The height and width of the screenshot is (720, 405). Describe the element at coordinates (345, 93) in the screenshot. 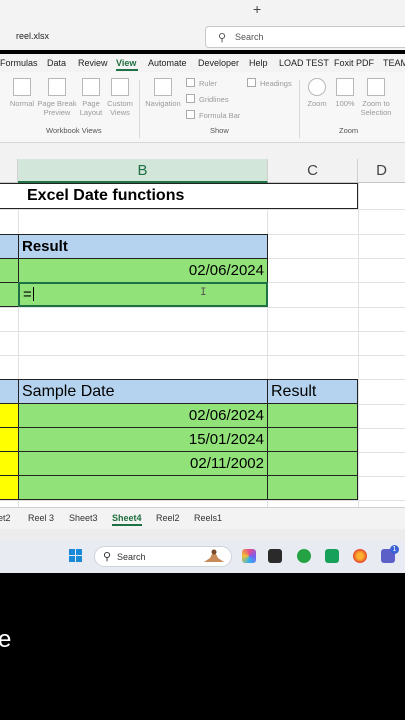

I see `zoom-100-button: 100%` at that location.